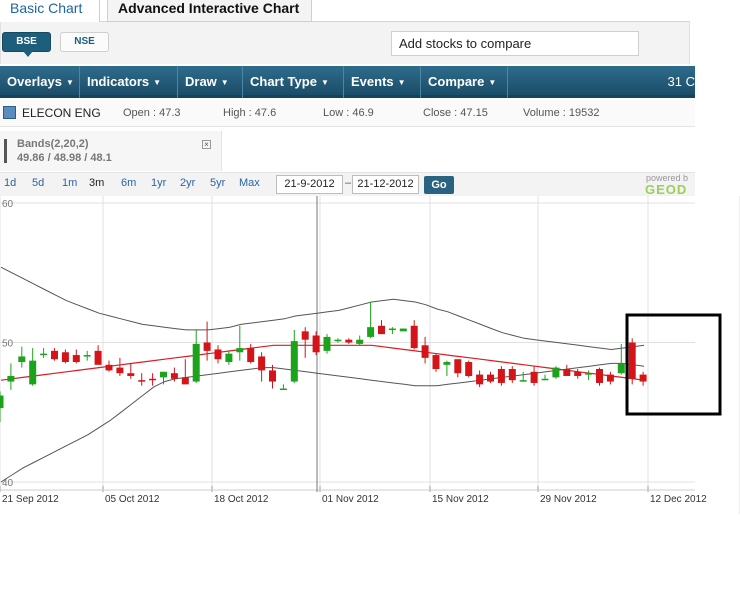 This screenshot has width=740, height=614. What do you see at coordinates (84, 42) in the screenshot?
I see `nse-button: NSE` at bounding box center [84, 42].